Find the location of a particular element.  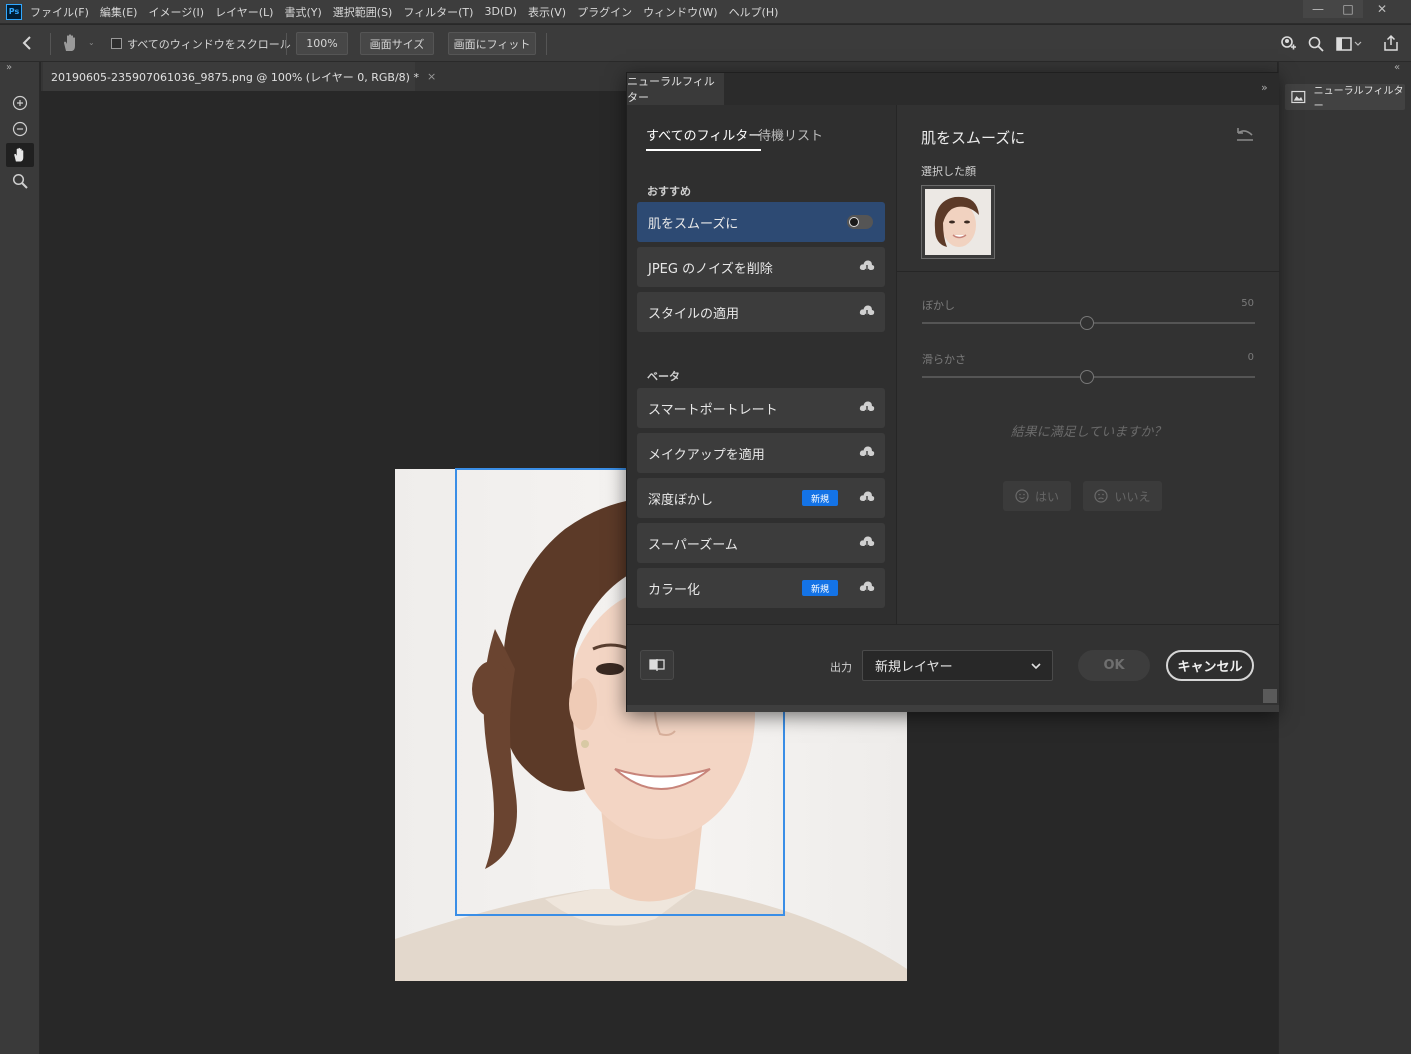

face-thumbnail is located at coordinates (958, 222).